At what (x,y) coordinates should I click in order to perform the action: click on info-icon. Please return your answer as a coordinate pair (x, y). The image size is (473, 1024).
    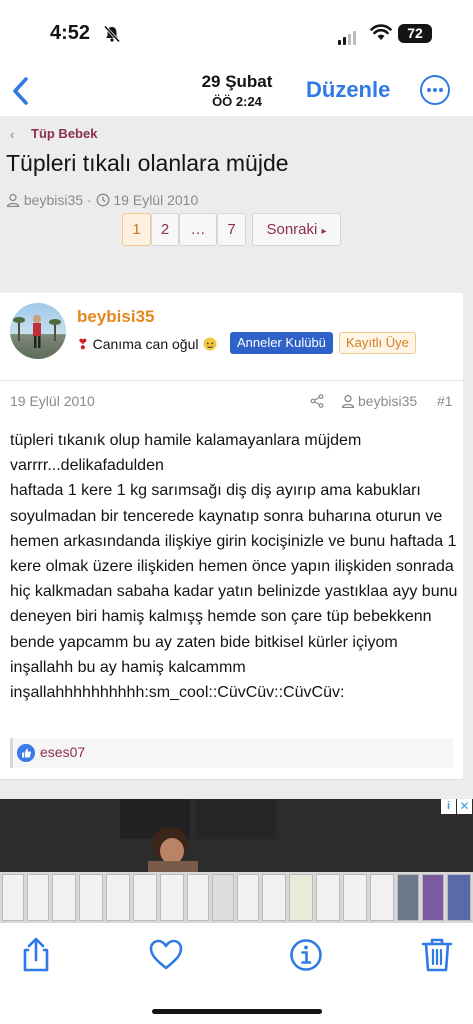
    Looking at the image, I should click on (306, 955).